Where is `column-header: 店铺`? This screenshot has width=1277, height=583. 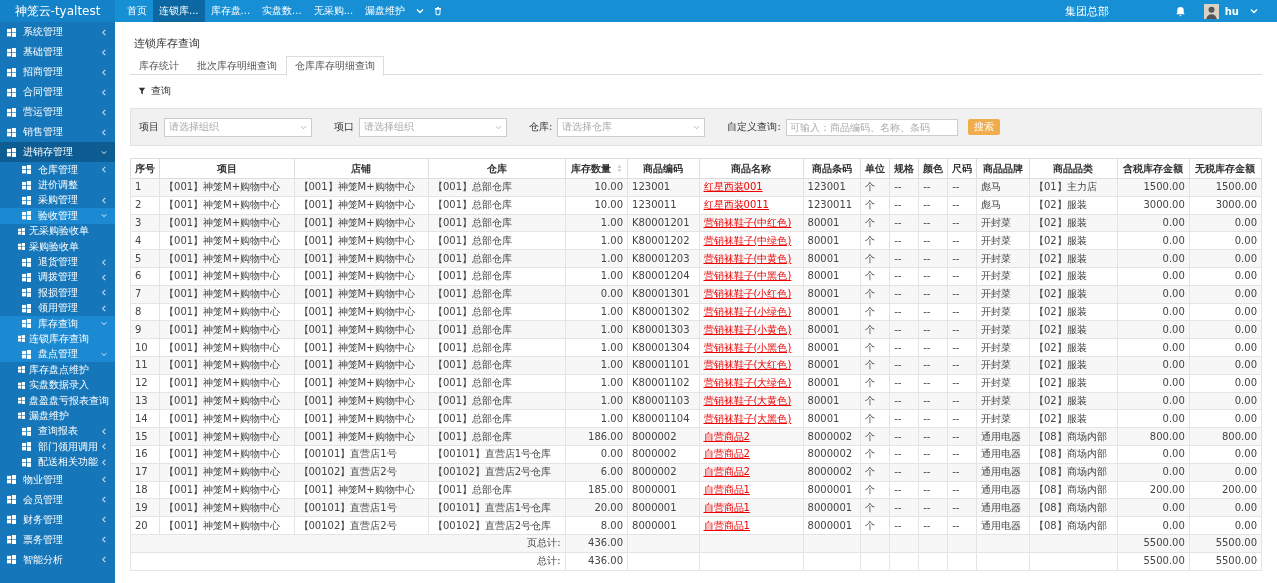 column-header: 店铺 is located at coordinates (361, 168).